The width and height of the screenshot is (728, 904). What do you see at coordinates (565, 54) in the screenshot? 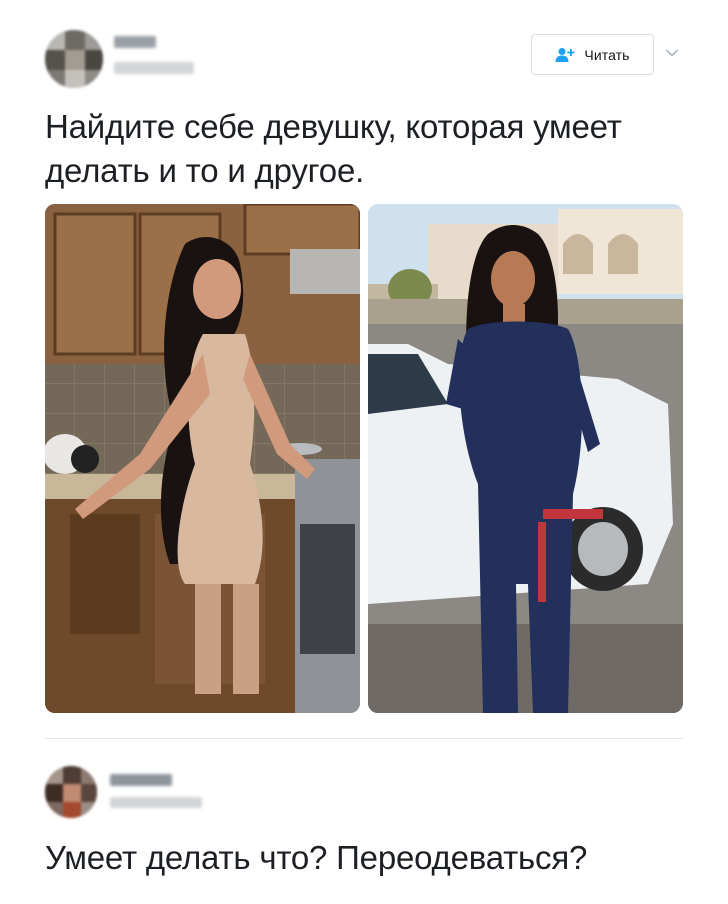
I see `add-user-icon` at bounding box center [565, 54].